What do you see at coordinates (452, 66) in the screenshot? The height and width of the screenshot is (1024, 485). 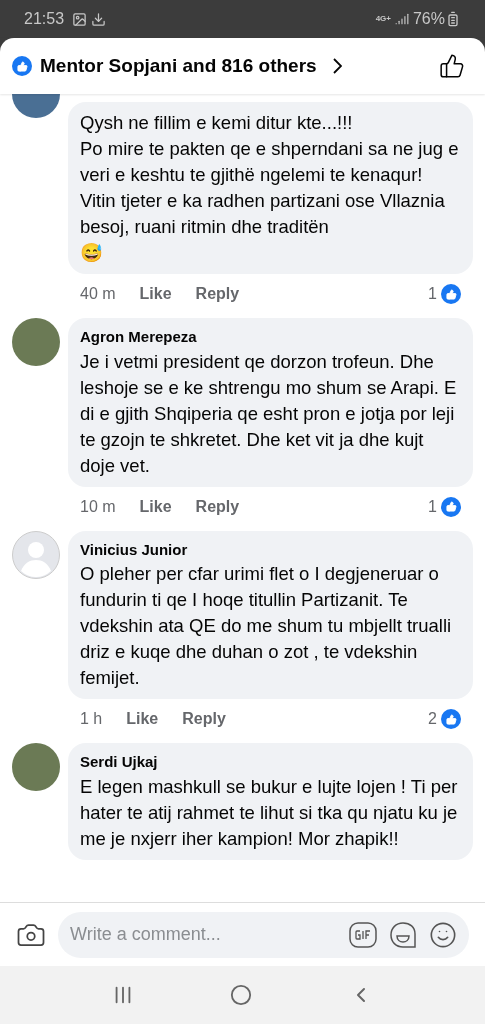 I see `like-button-icon` at bounding box center [452, 66].